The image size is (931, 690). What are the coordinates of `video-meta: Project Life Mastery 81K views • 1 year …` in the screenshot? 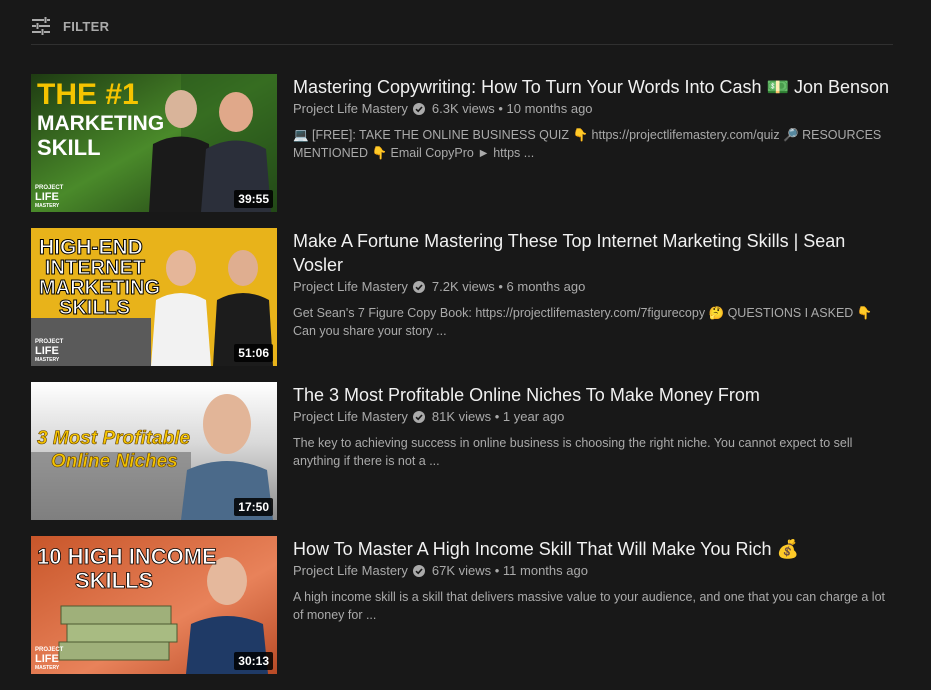 It's located at (593, 417).